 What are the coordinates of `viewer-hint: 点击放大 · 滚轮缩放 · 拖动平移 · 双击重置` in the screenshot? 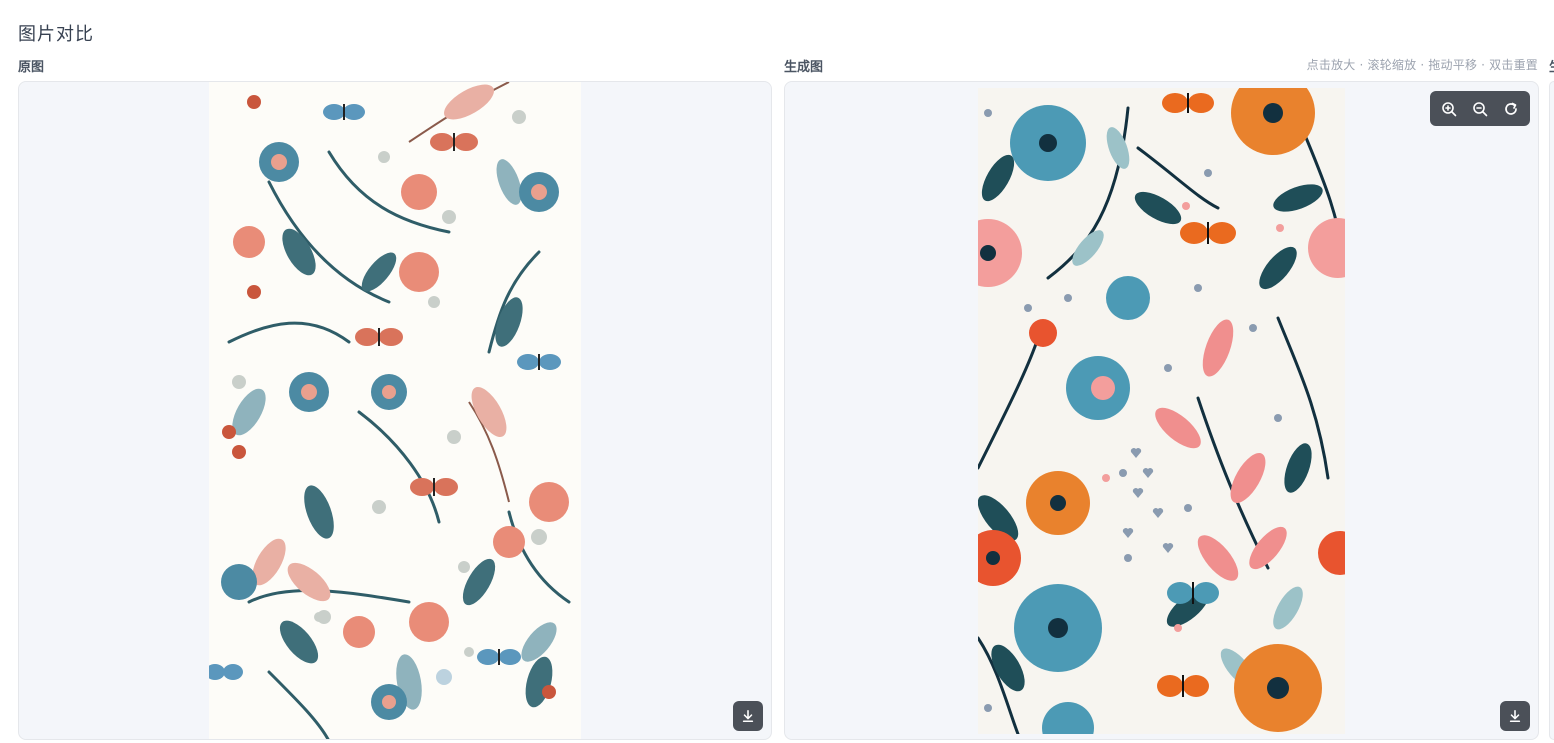 It's located at (1422, 65).